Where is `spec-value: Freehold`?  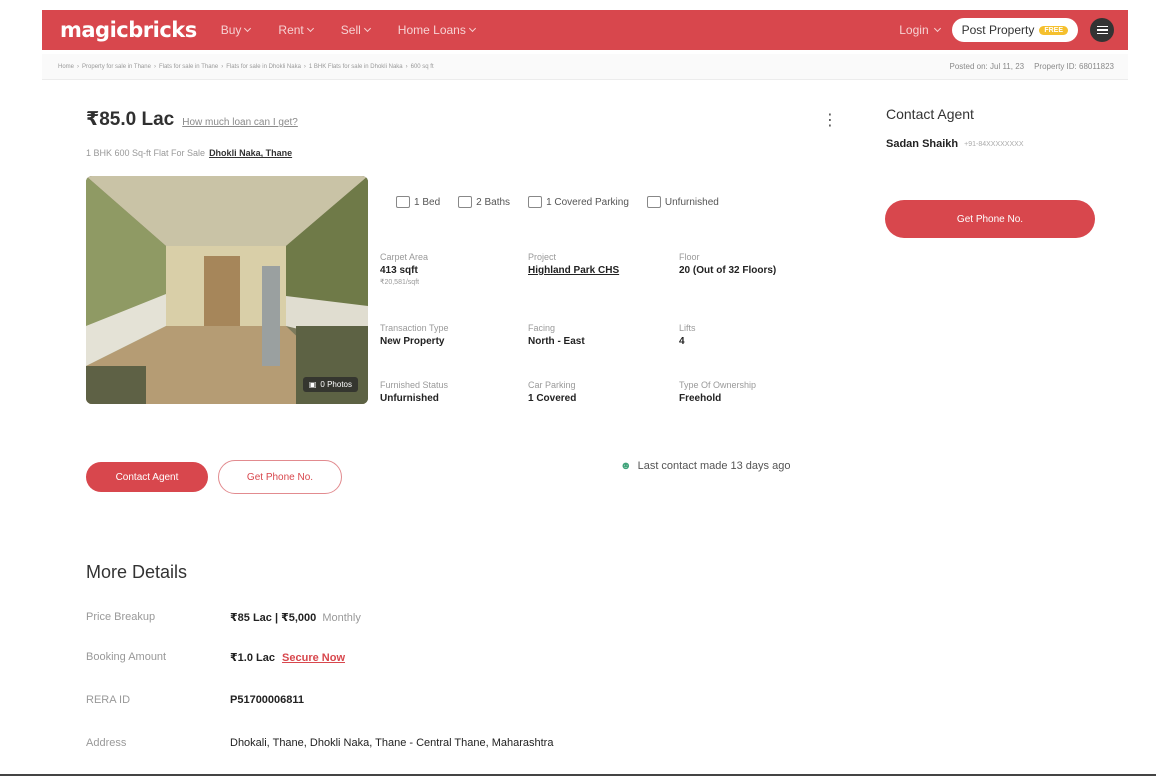 spec-value: Freehold is located at coordinates (700, 398).